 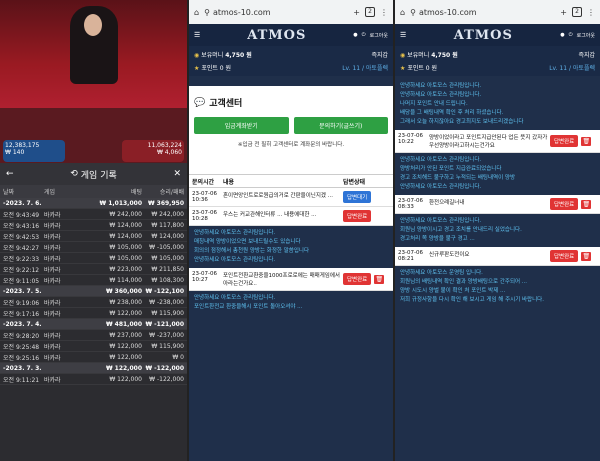 I want to click on col-date: 날짜, so click(x=9, y=192).